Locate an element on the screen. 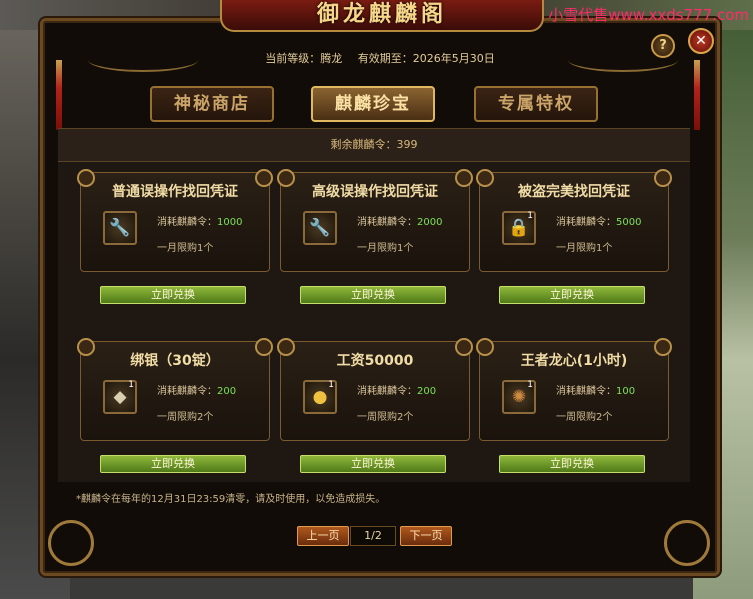 The height and width of the screenshot is (599, 753). item-title: 绑银（30锭） is located at coordinates (175, 361).